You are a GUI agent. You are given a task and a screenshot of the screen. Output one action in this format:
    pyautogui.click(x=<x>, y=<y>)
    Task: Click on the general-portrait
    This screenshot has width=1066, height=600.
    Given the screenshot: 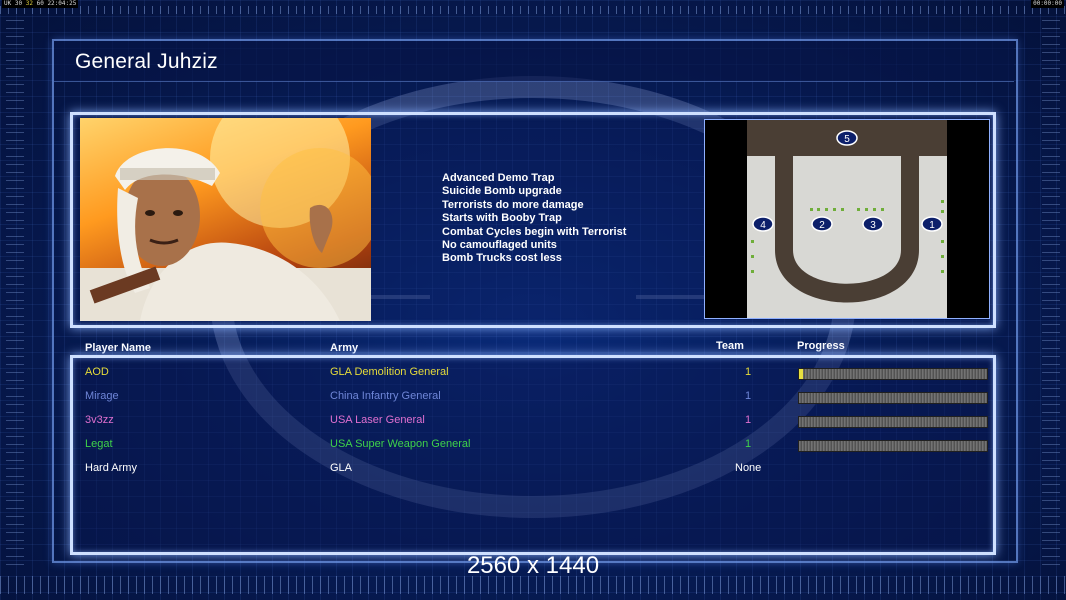 What is the action you would take?
    pyautogui.click(x=225, y=219)
    